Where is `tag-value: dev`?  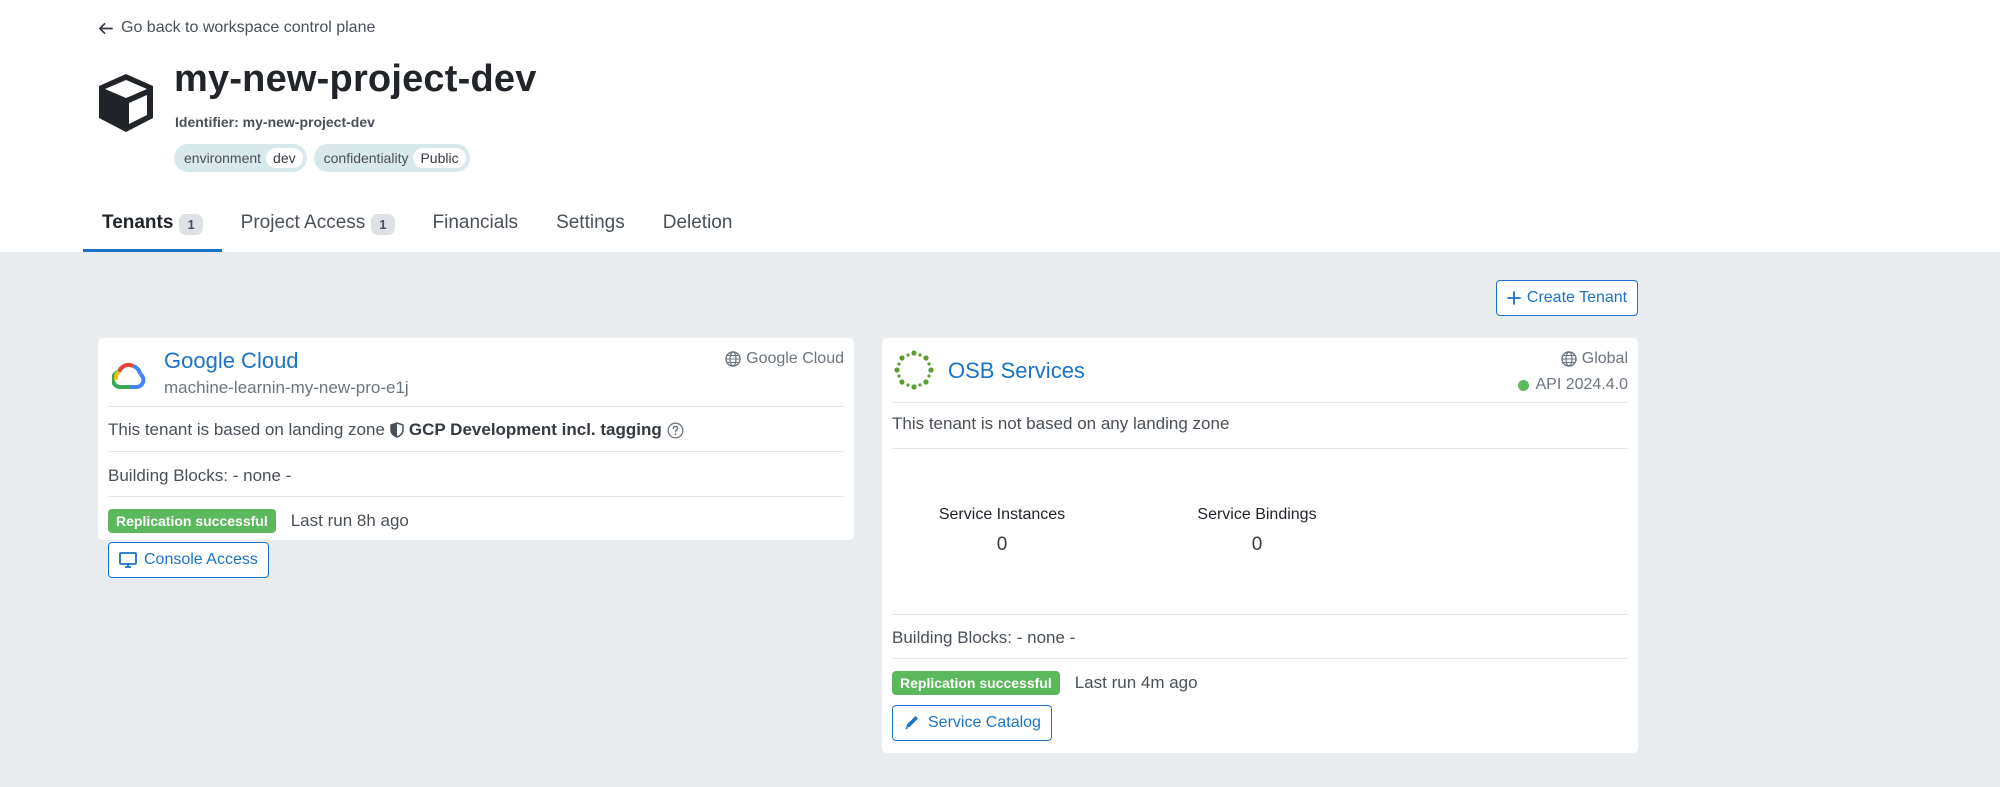
tag-value: dev is located at coordinates (284, 158).